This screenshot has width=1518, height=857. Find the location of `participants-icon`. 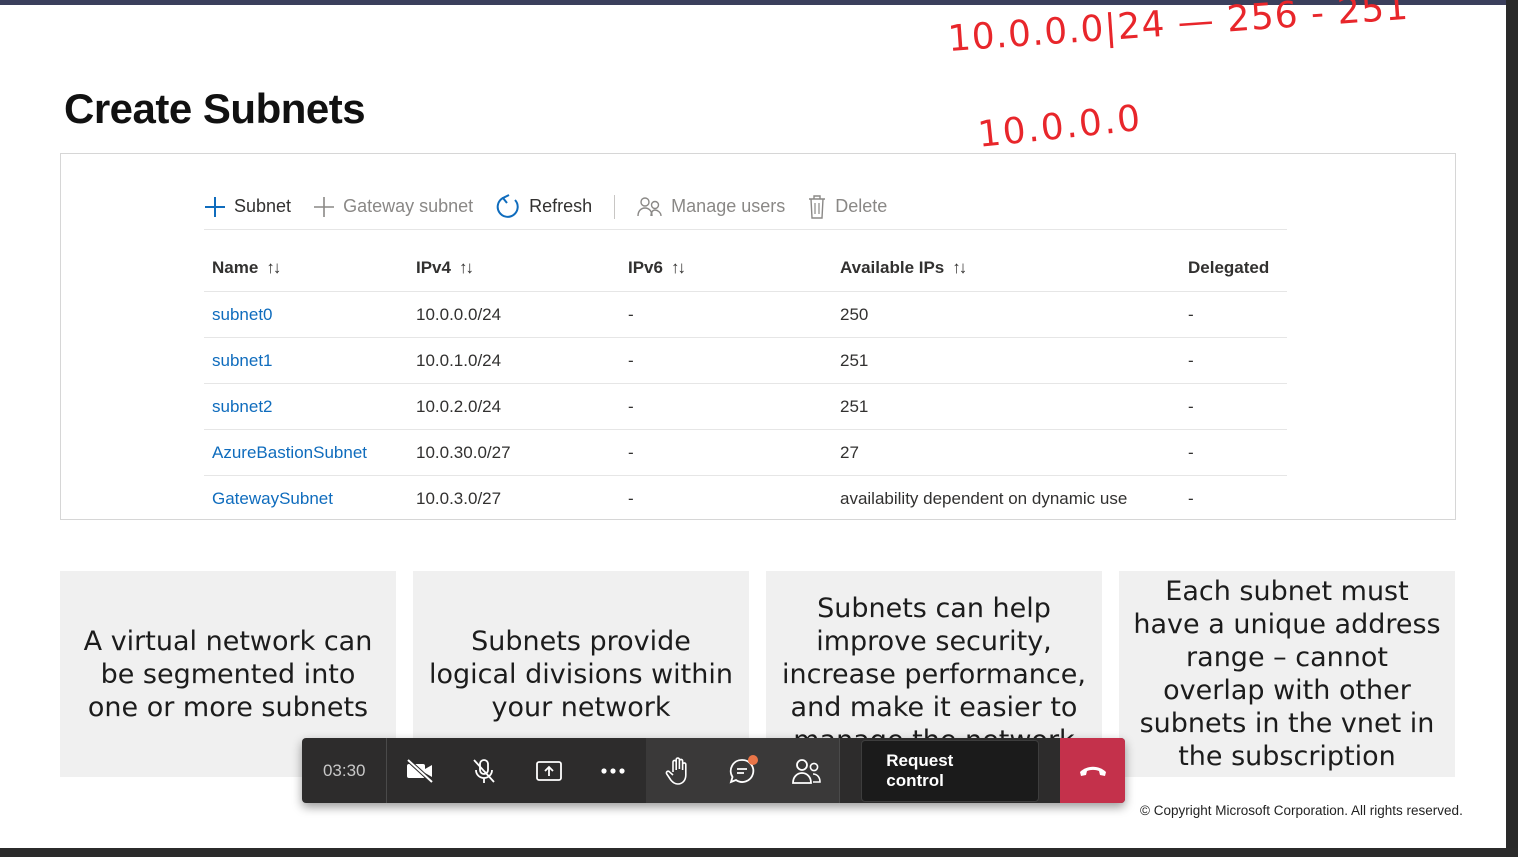

participants-icon is located at coordinates (806, 771).